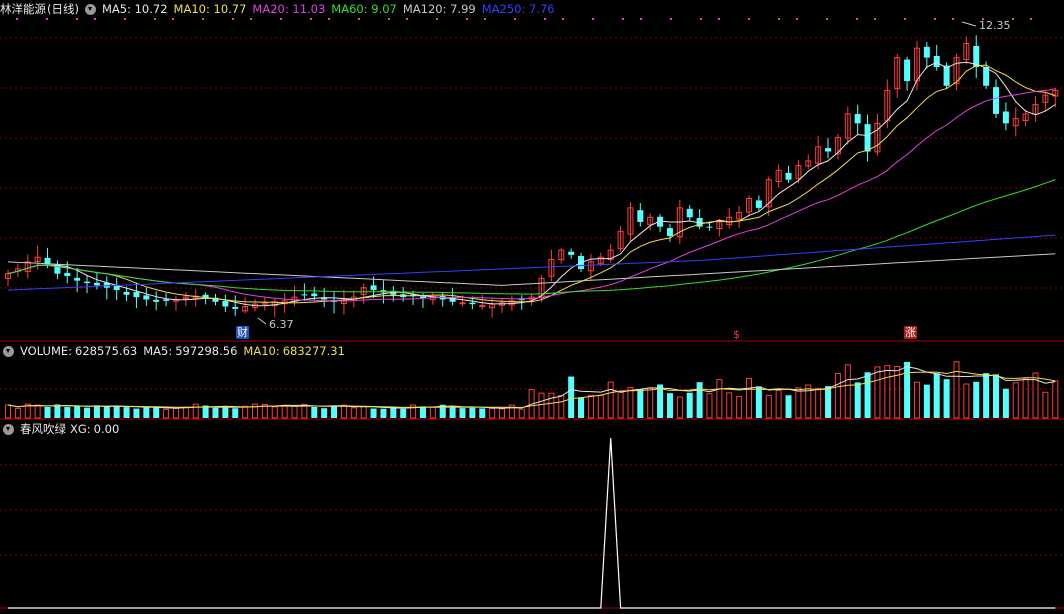  What do you see at coordinates (262, 321) in the screenshot?
I see `low-pointer` at bounding box center [262, 321].